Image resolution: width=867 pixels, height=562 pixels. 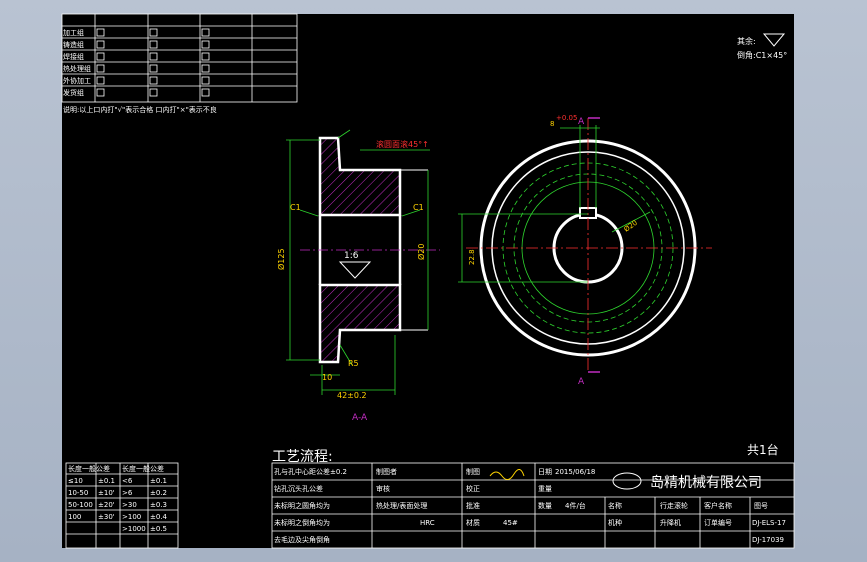 I want to click on roughness-label: 其余:, so click(x=746, y=41).